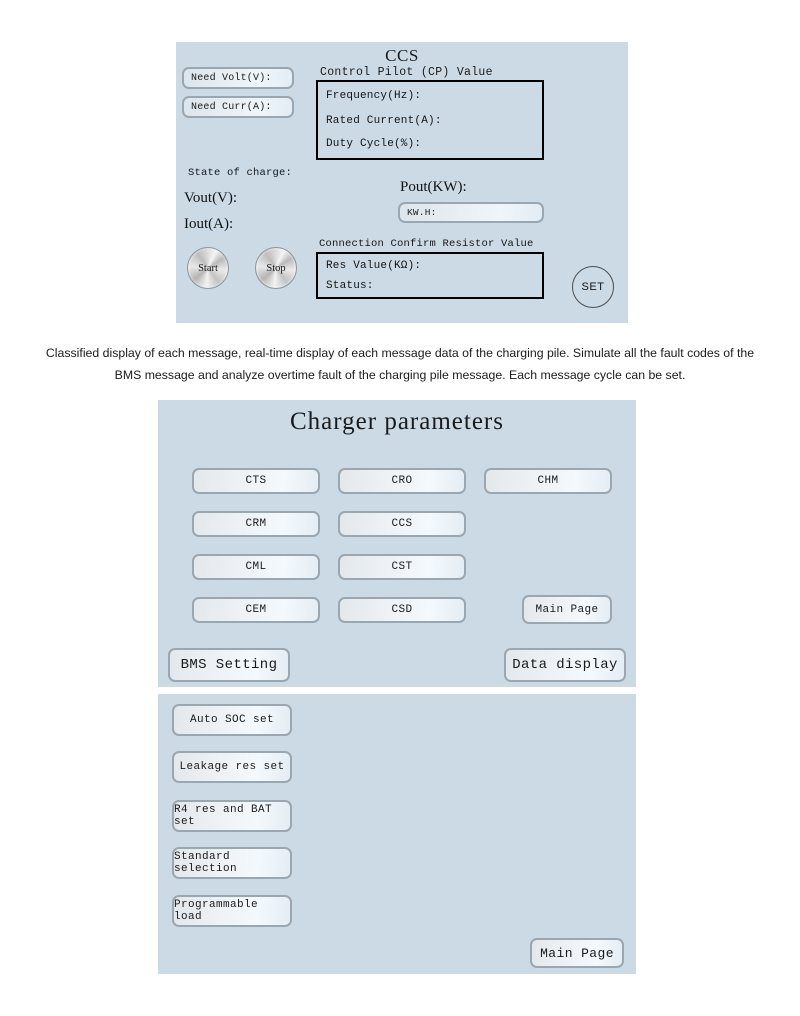 This screenshot has width=800, height=1016. I want to click on standard-selection-button: Standard selection, so click(232, 863).